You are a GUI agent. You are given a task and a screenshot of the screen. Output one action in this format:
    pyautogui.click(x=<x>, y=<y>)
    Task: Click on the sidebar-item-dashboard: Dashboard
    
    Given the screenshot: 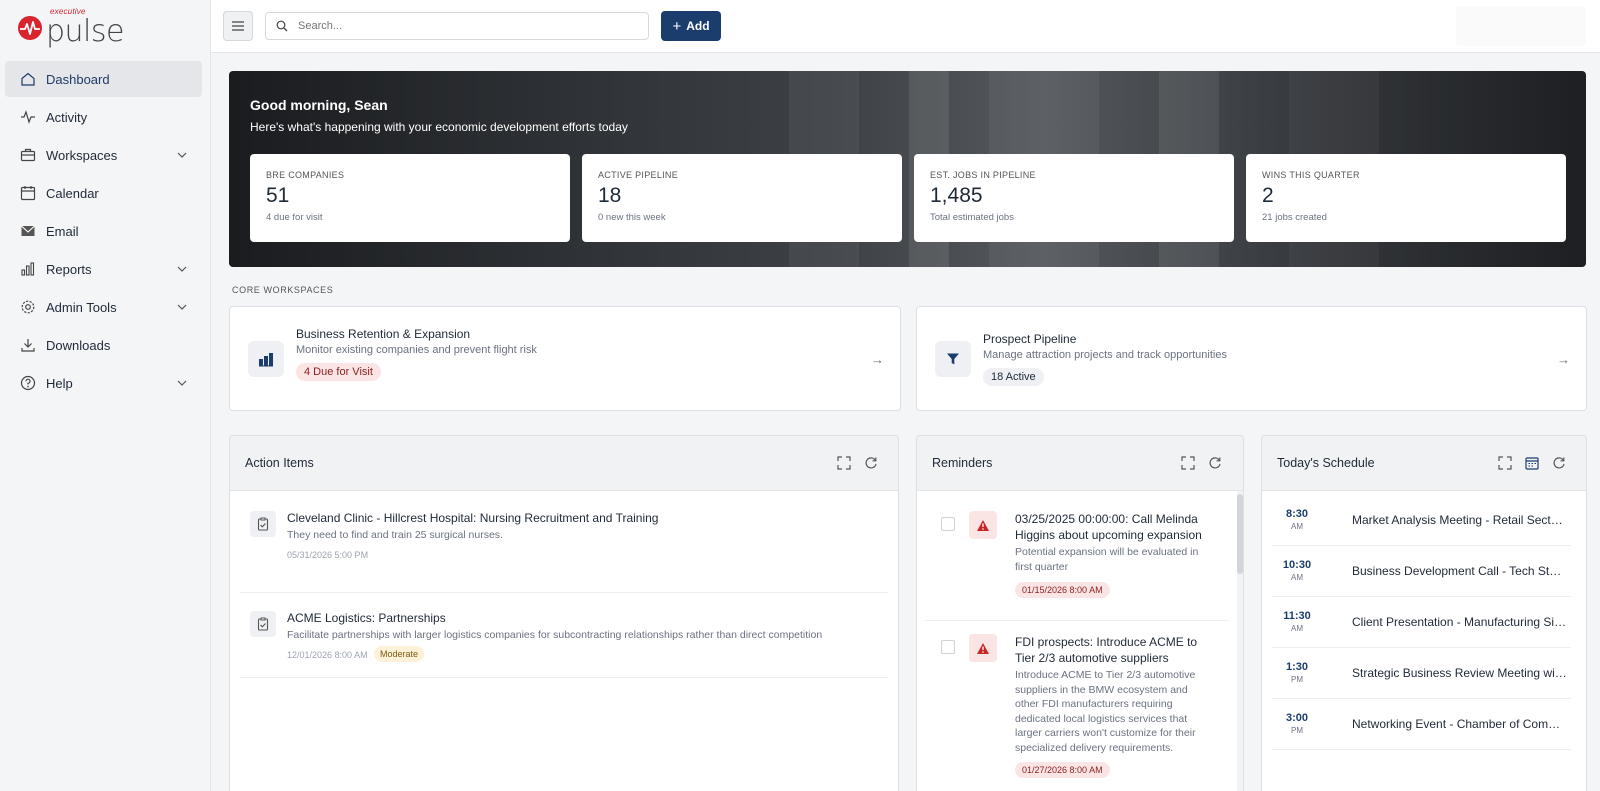 What is the action you would take?
    pyautogui.click(x=103, y=79)
    